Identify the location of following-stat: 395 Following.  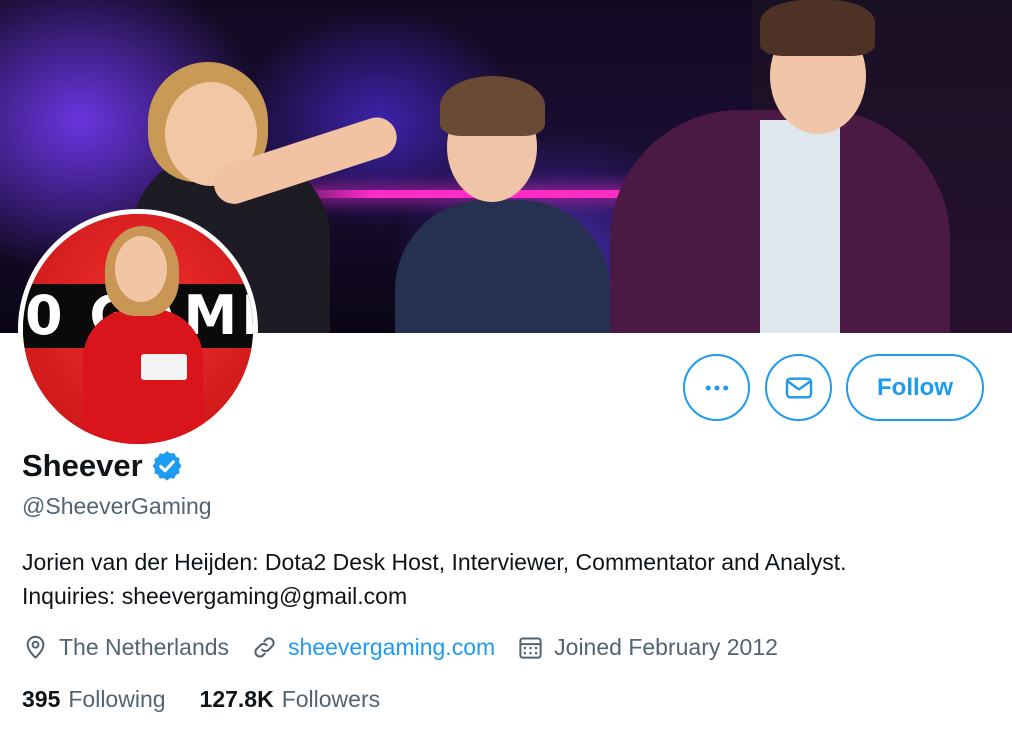
(94, 699).